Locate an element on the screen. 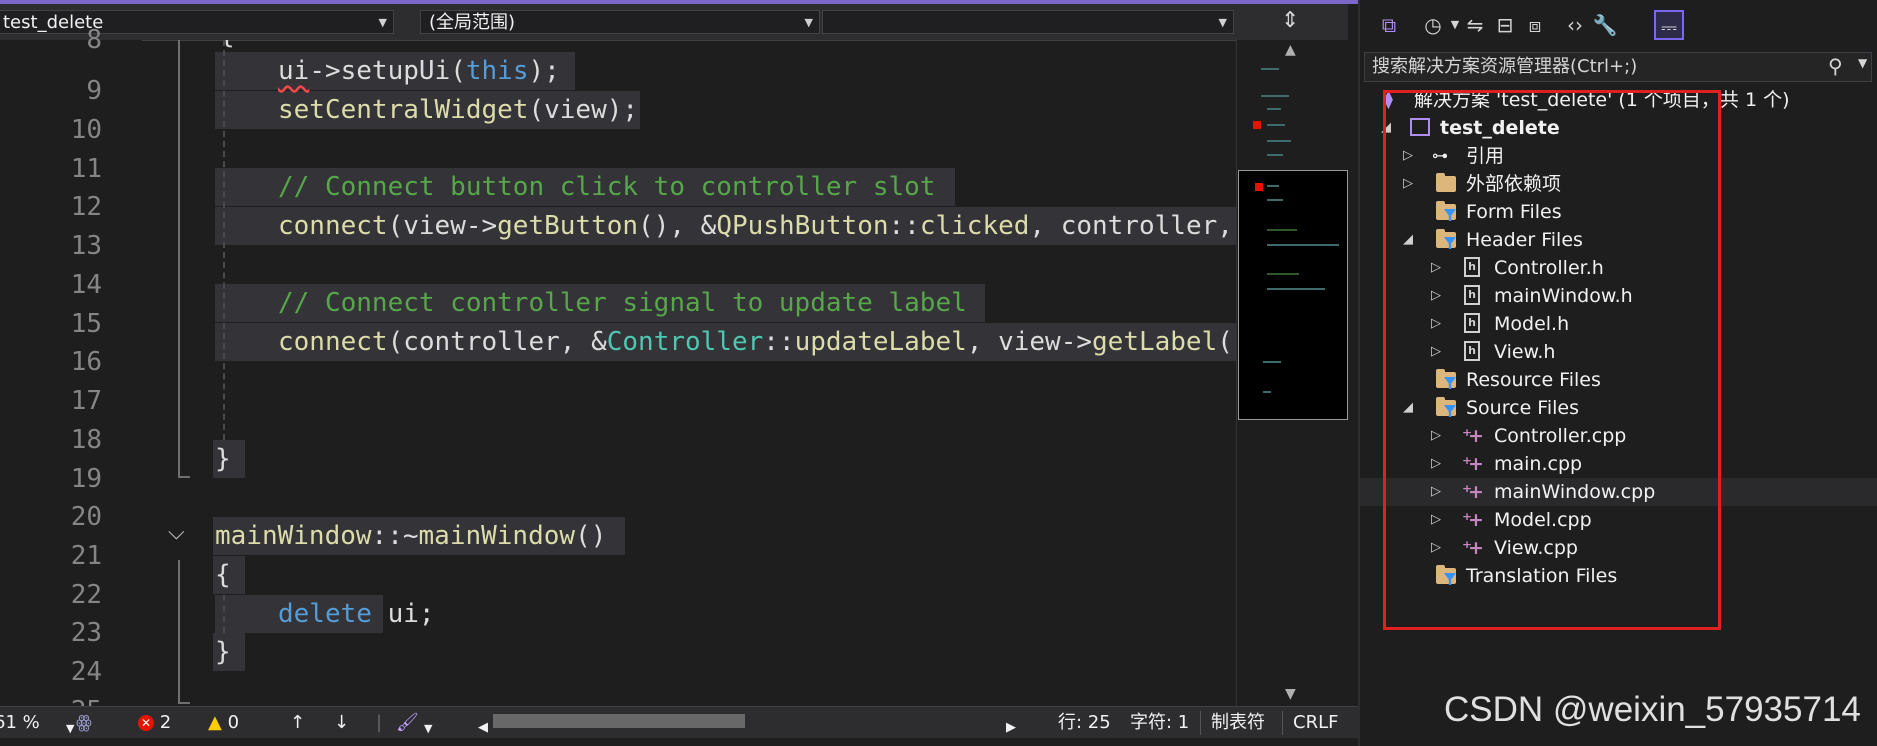  solution-explorer-toolbar: ⧉ ◷ ▼ ⇋ ⊟ ⧈ ‹› 🔧 ⎓ is located at coordinates (1618, 25).